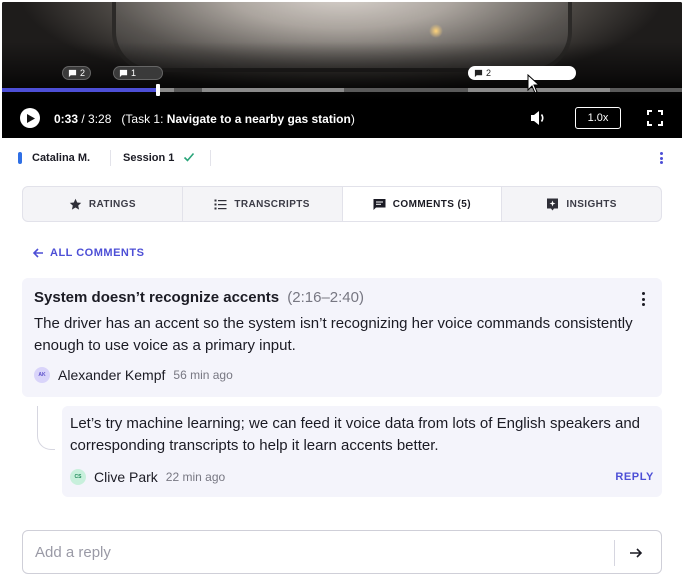 Image resolution: width=684 pixels, height=584 pixels. I want to click on duration: 3:28, so click(100, 119).